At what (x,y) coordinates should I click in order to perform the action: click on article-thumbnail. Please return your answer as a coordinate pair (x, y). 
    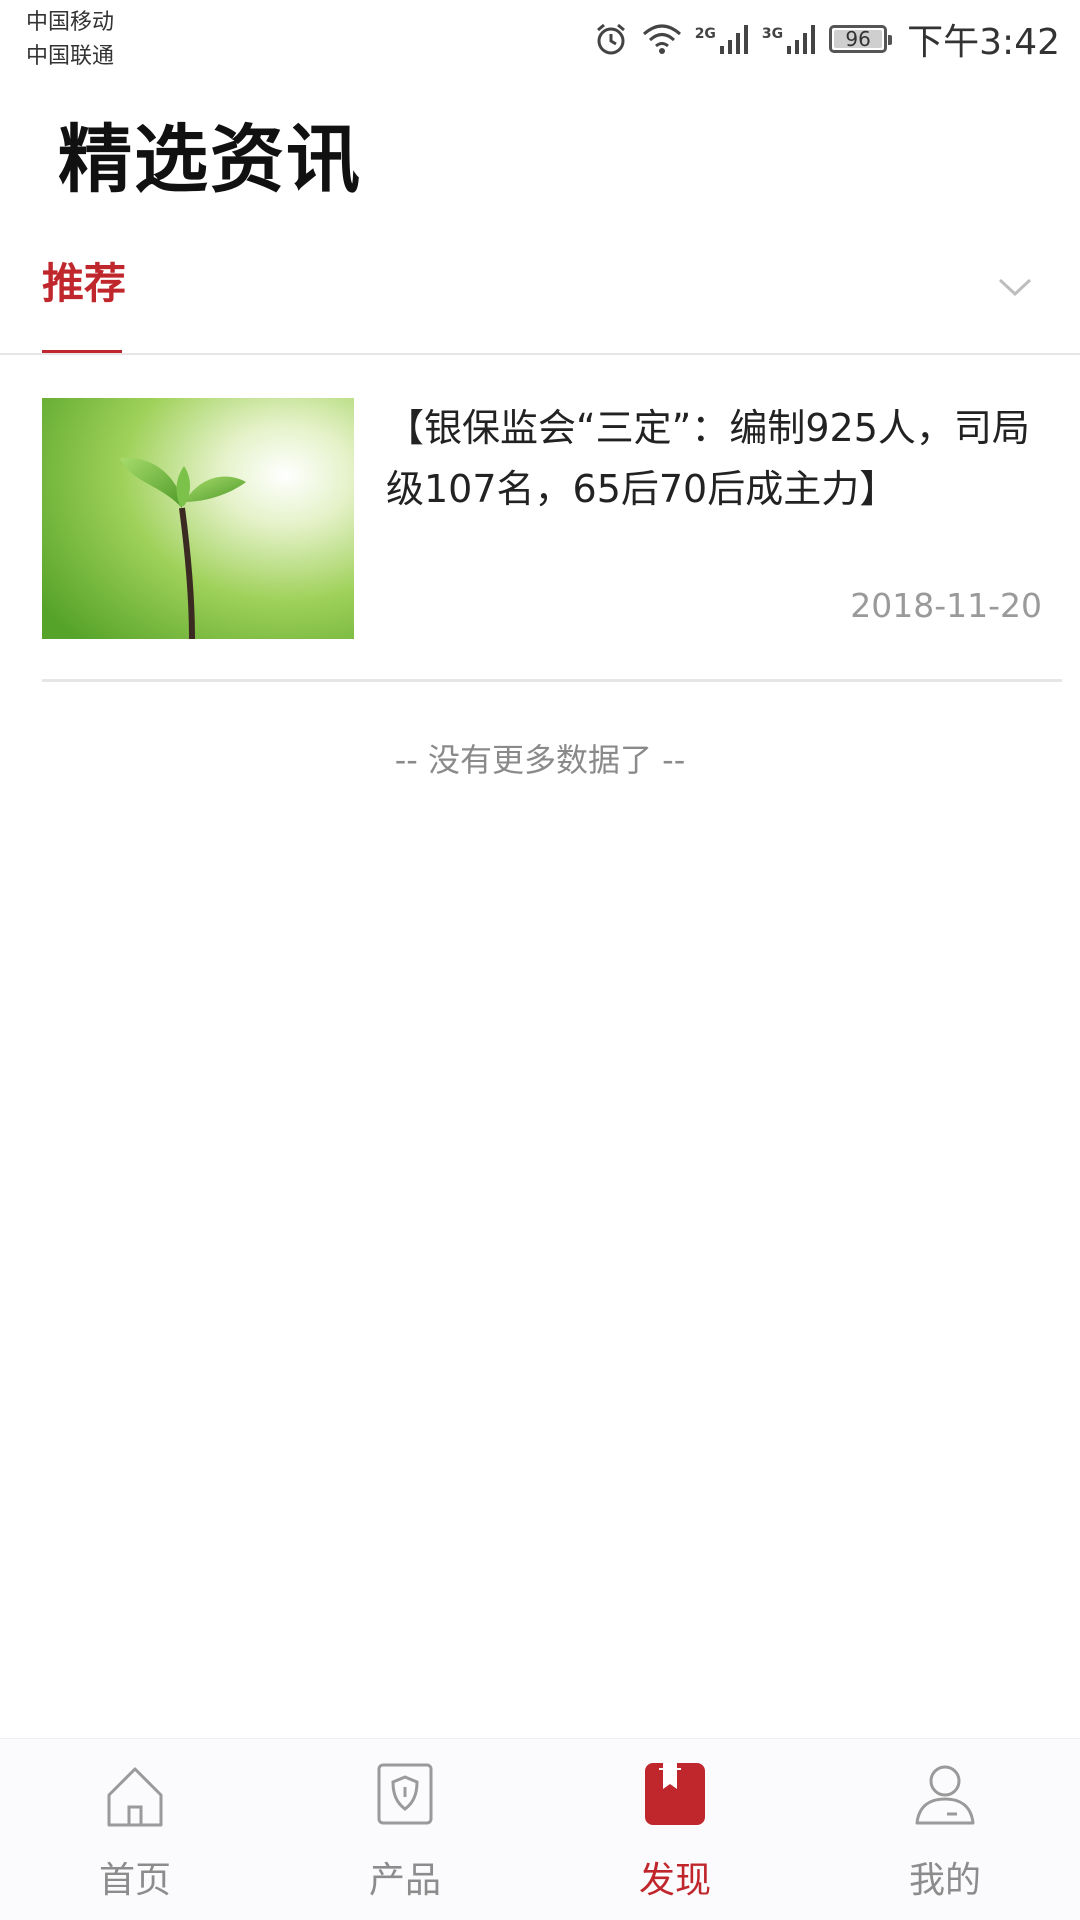
    Looking at the image, I should click on (198, 518).